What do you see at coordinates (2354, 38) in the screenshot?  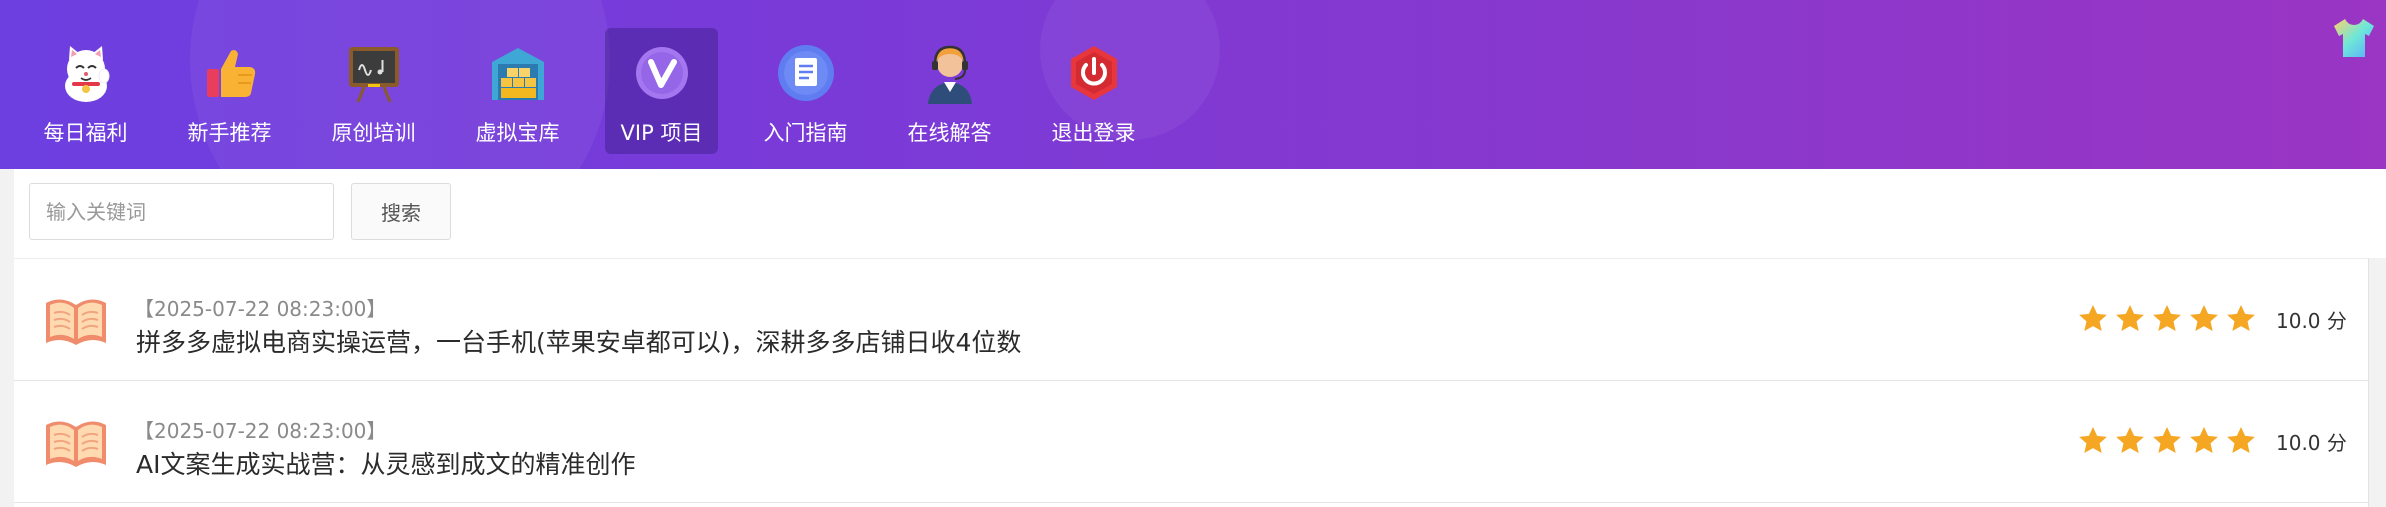 I see `tshirt-skin-icon` at bounding box center [2354, 38].